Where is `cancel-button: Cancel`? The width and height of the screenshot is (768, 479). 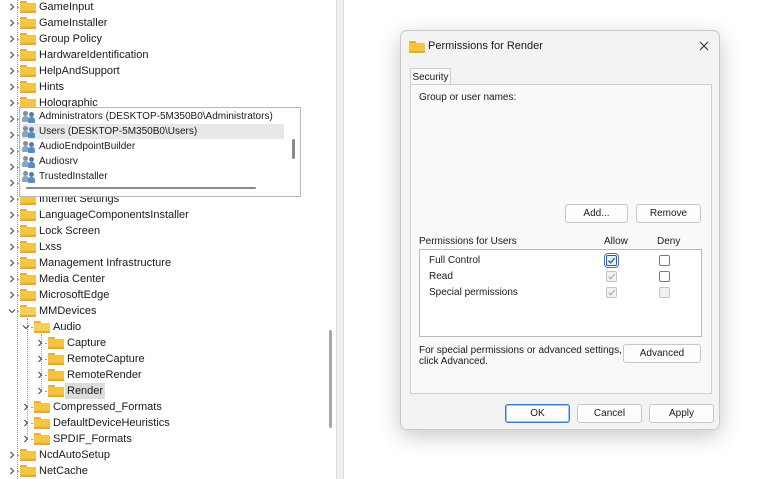 cancel-button: Cancel is located at coordinates (609, 413).